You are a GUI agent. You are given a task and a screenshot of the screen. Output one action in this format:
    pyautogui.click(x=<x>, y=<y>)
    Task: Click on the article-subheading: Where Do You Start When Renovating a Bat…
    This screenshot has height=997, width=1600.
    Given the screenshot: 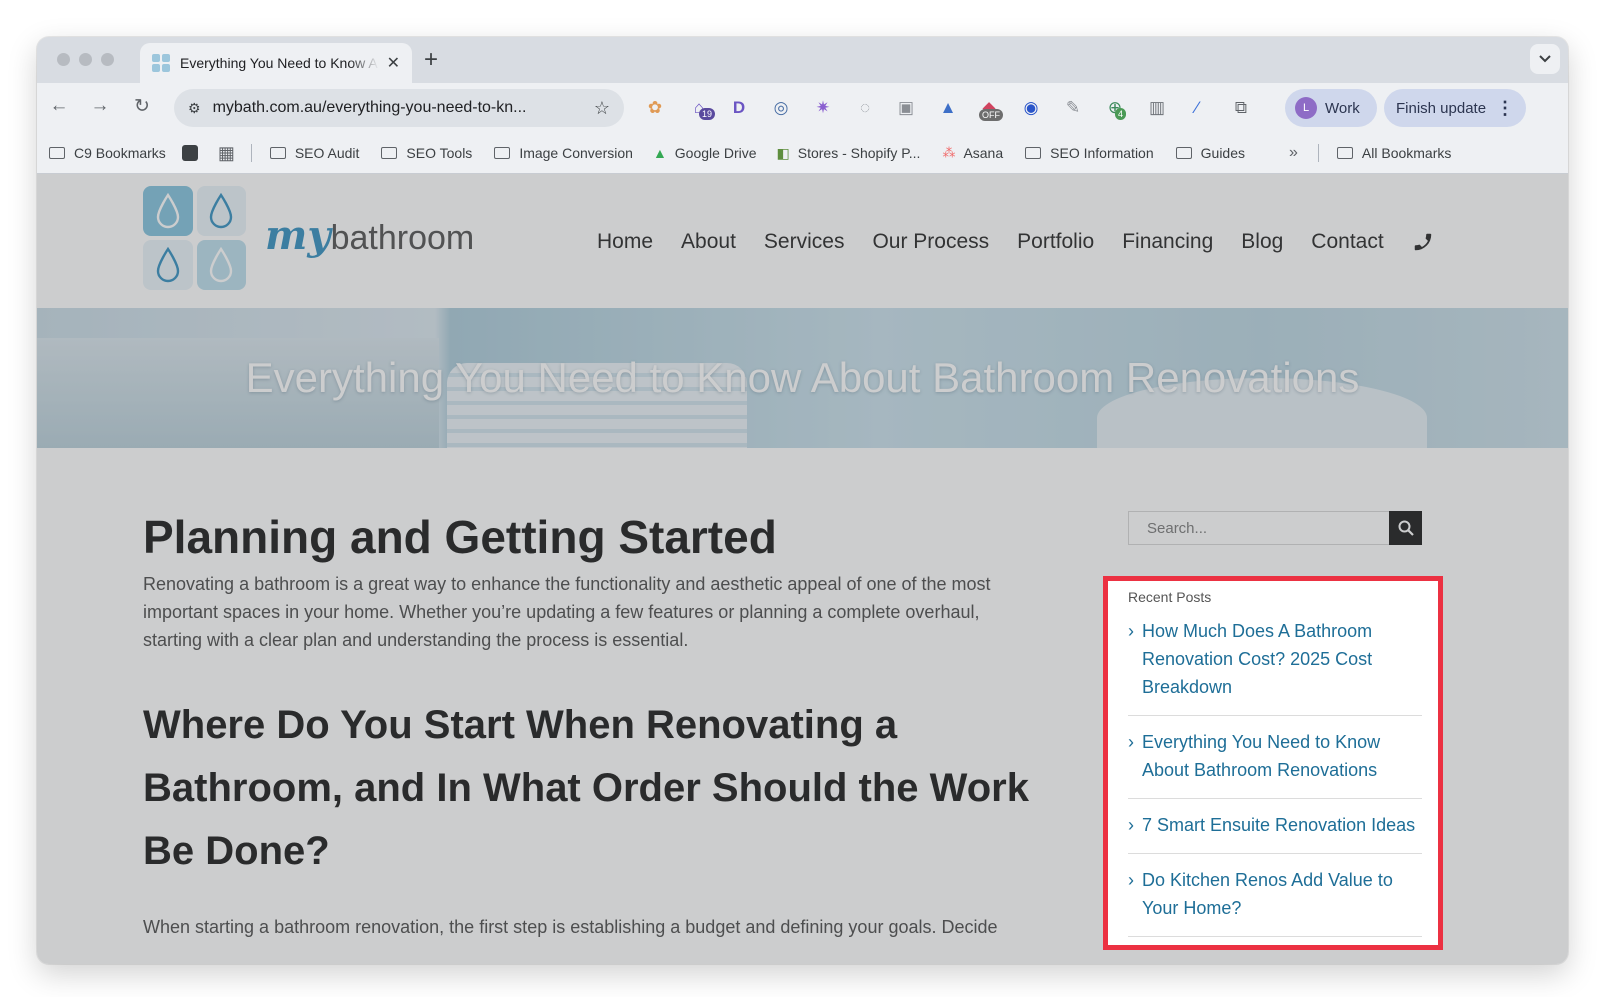 What is the action you would take?
    pyautogui.click(x=586, y=788)
    